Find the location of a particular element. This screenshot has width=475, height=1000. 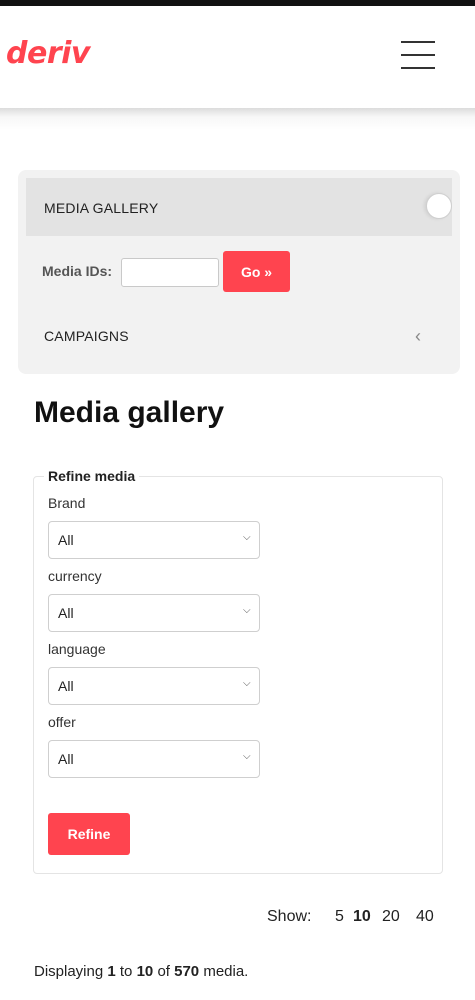

site-header: deriv is located at coordinates (237, 57).